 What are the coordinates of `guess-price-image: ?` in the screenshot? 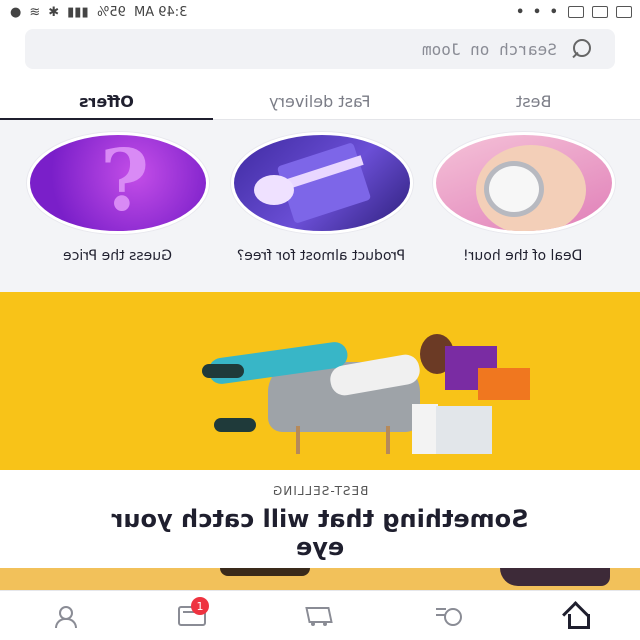 It's located at (118, 183).